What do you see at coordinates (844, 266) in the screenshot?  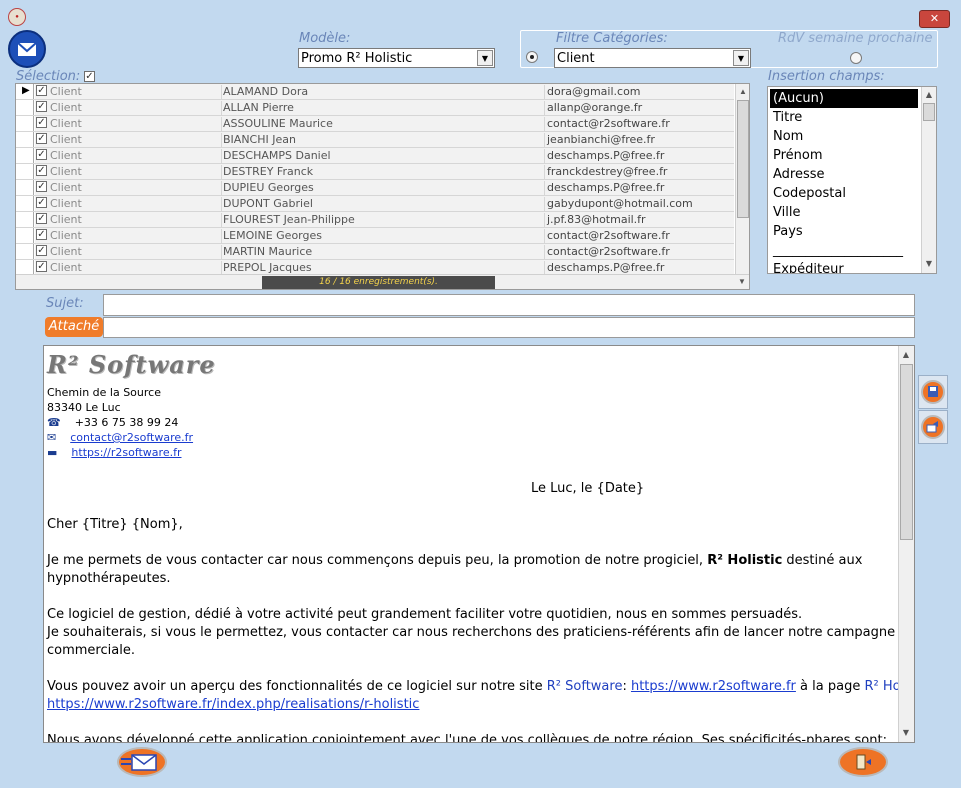 I see `insertion-item: Expéditeur` at bounding box center [844, 266].